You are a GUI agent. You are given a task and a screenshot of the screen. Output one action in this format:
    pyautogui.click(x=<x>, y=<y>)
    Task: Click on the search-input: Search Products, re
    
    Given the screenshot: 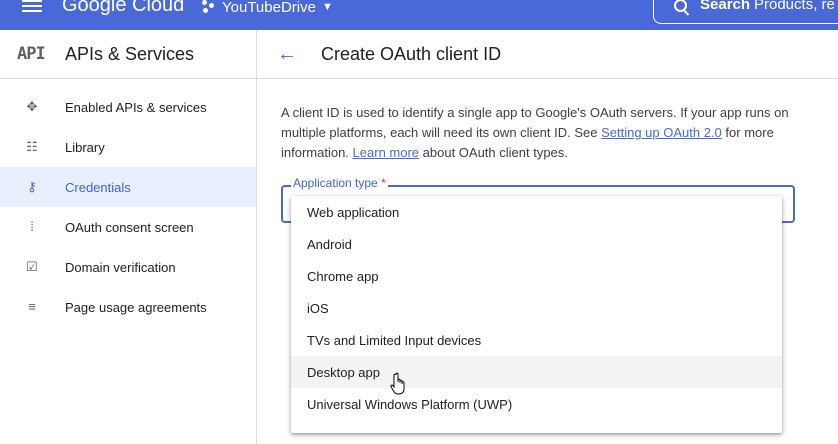 What is the action you would take?
    pyautogui.click(x=745, y=12)
    